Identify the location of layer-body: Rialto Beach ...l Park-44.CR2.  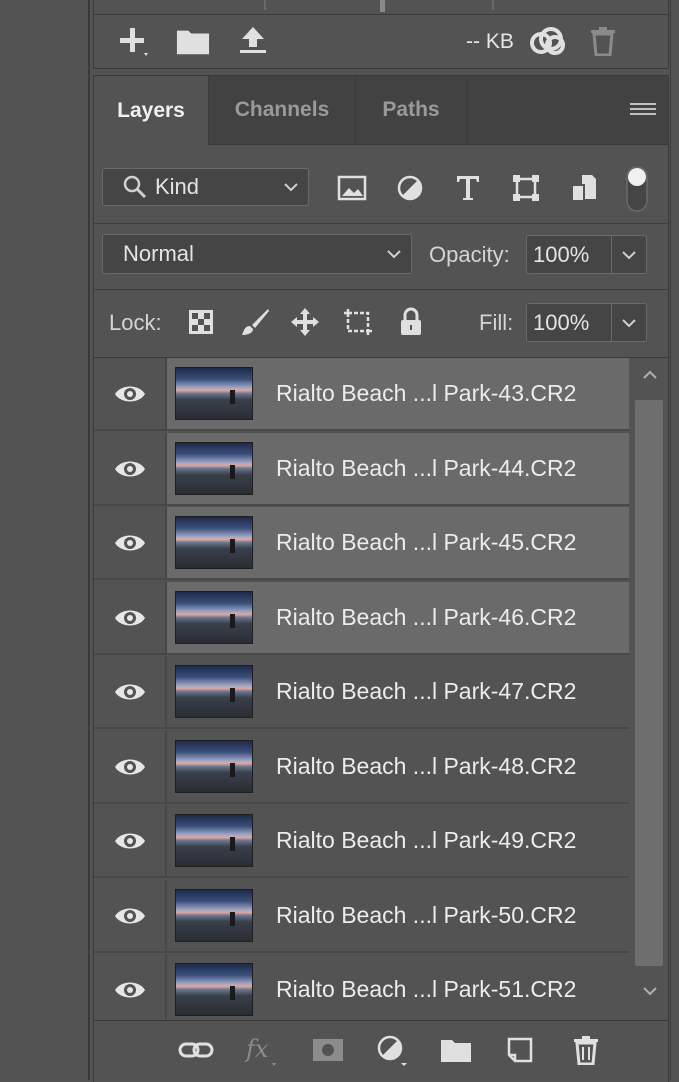
(398, 468).